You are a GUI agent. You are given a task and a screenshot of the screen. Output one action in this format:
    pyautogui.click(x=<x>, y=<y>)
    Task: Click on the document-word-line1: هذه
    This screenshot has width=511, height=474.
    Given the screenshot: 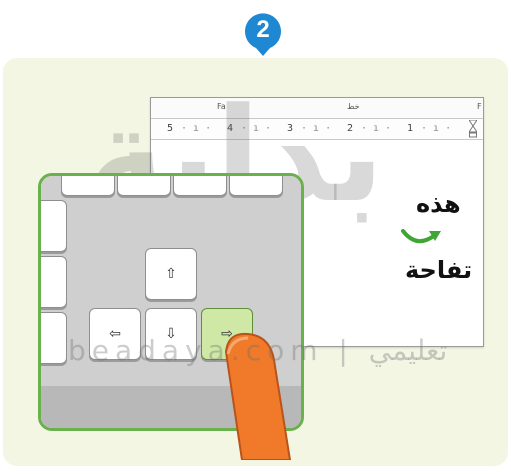 What is the action you would take?
    pyautogui.click(x=438, y=204)
    